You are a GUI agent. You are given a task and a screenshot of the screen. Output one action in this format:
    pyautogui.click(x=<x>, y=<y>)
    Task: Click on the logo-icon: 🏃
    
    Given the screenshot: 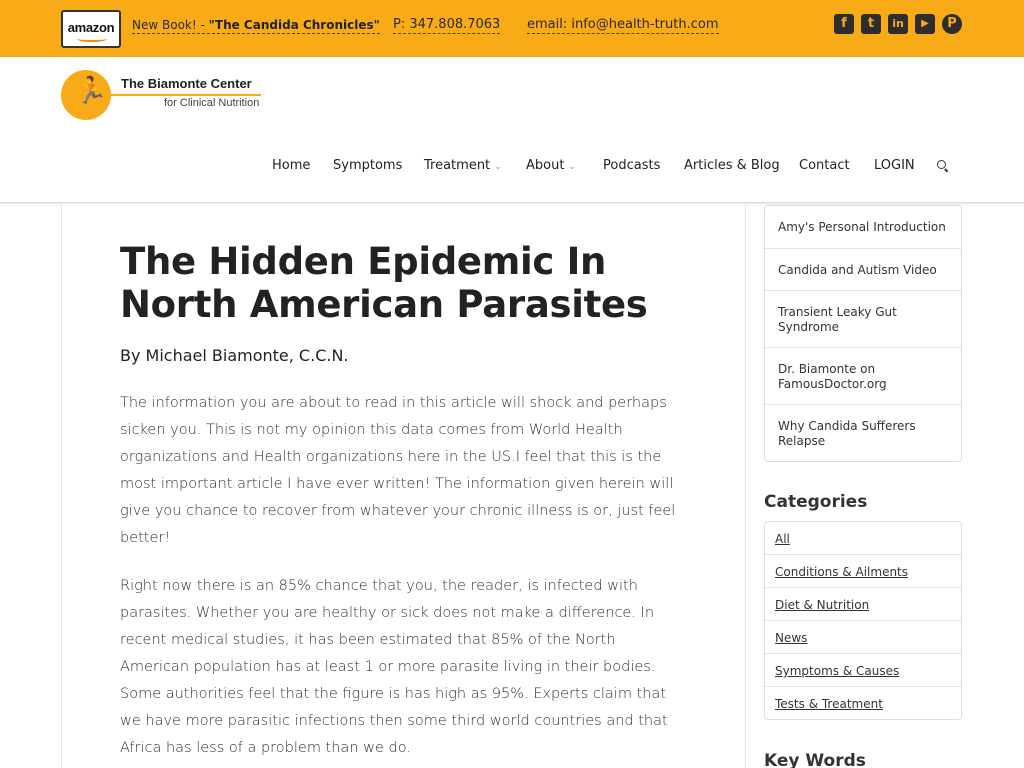 What is the action you would take?
    pyautogui.click(x=86, y=95)
    